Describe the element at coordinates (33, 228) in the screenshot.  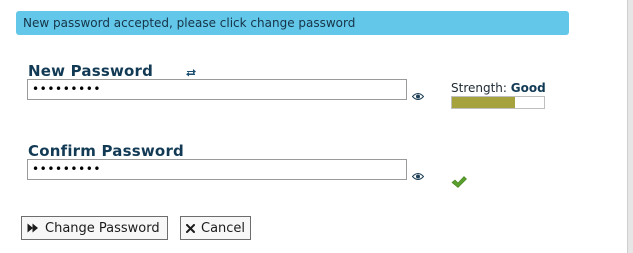
I see `fast-forward-icon` at that location.